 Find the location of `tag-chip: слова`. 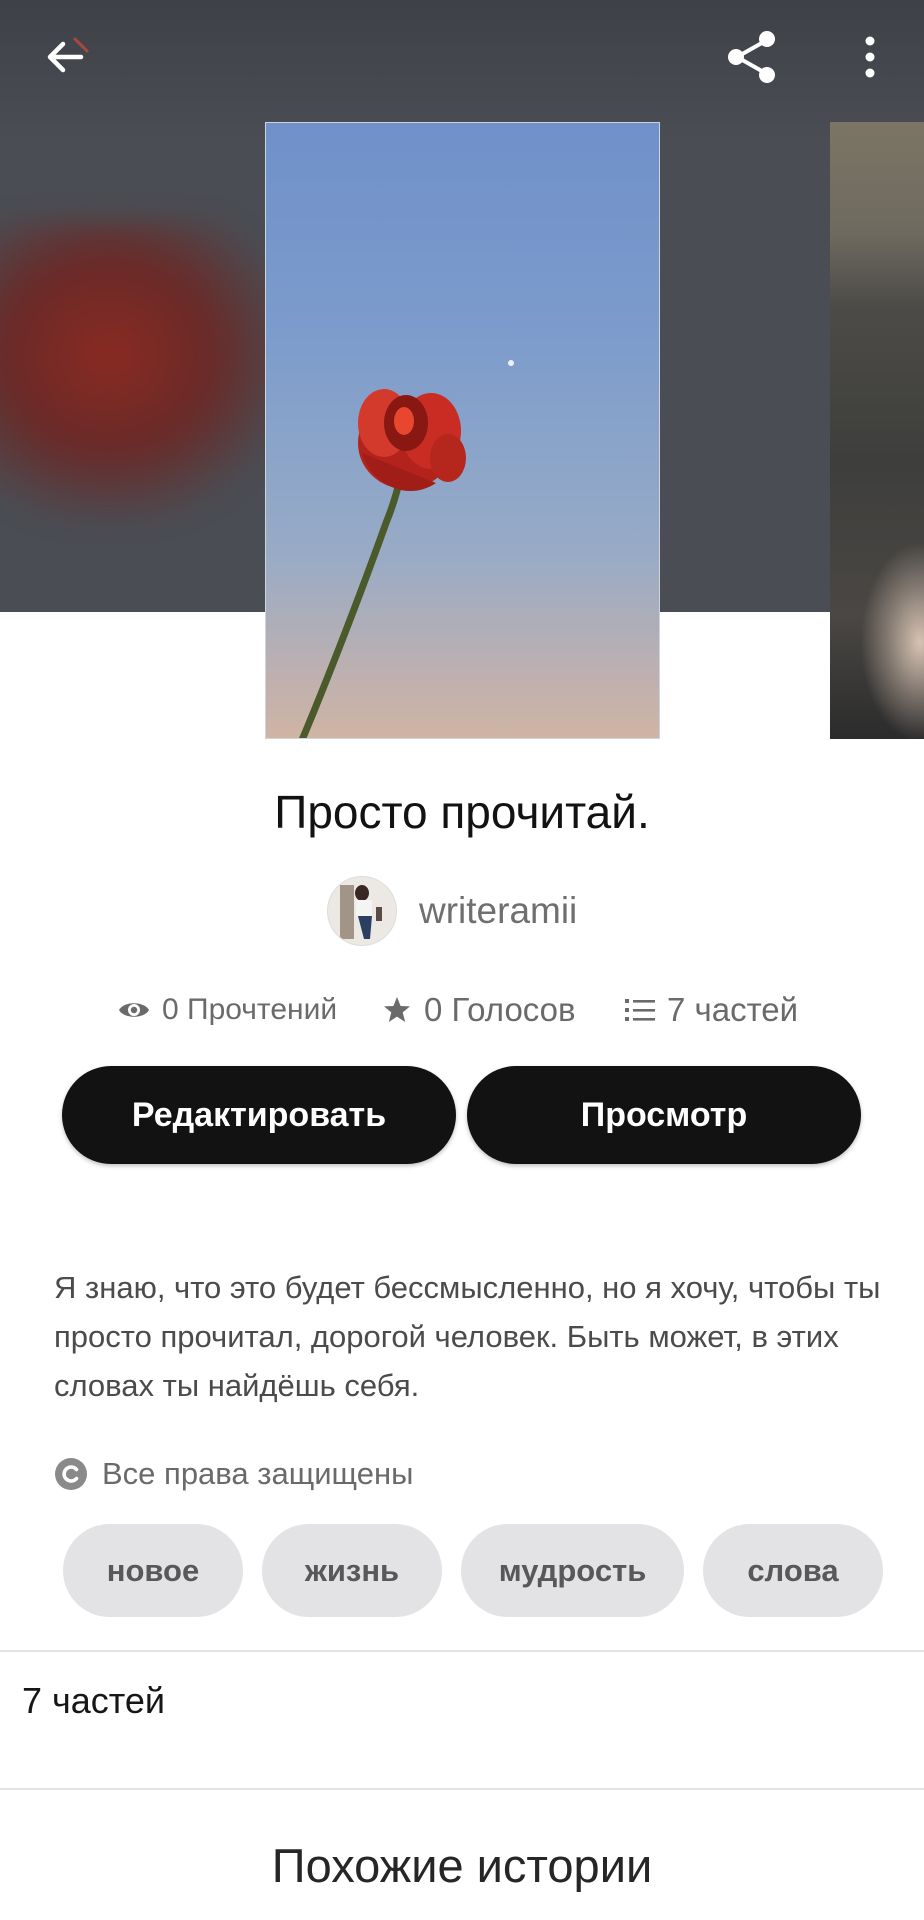

tag-chip: слова is located at coordinates (793, 1570).